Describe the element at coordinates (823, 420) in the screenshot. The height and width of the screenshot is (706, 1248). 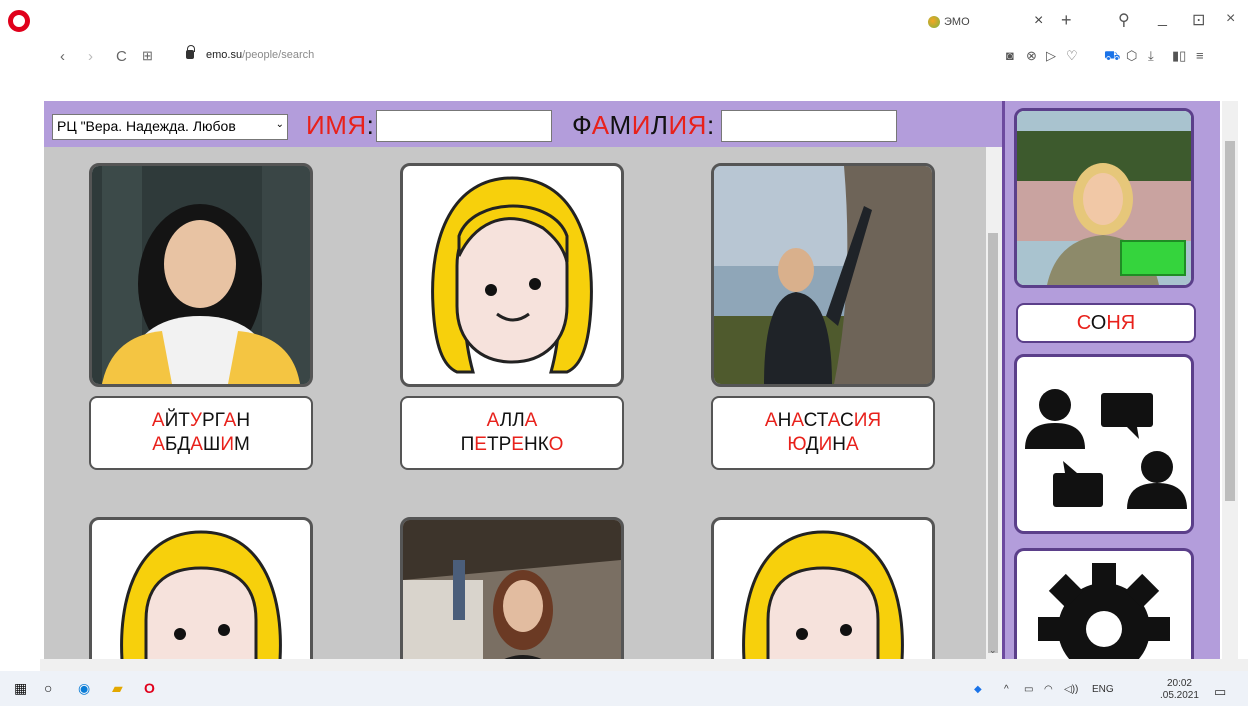
I see `first-name: АНАСТАСИЯ` at that location.